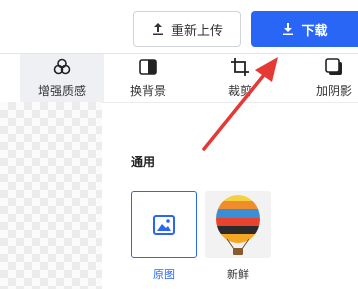  I want to click on download-icon, so click(288, 29).